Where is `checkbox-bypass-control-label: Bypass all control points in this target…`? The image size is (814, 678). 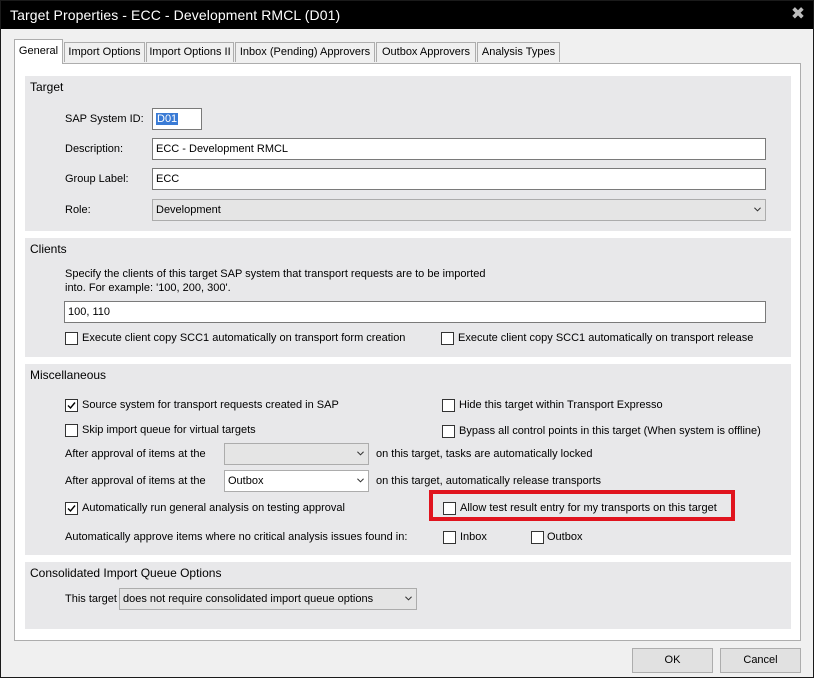
checkbox-bypass-control-label: Bypass all control points in this target… is located at coordinates (610, 431).